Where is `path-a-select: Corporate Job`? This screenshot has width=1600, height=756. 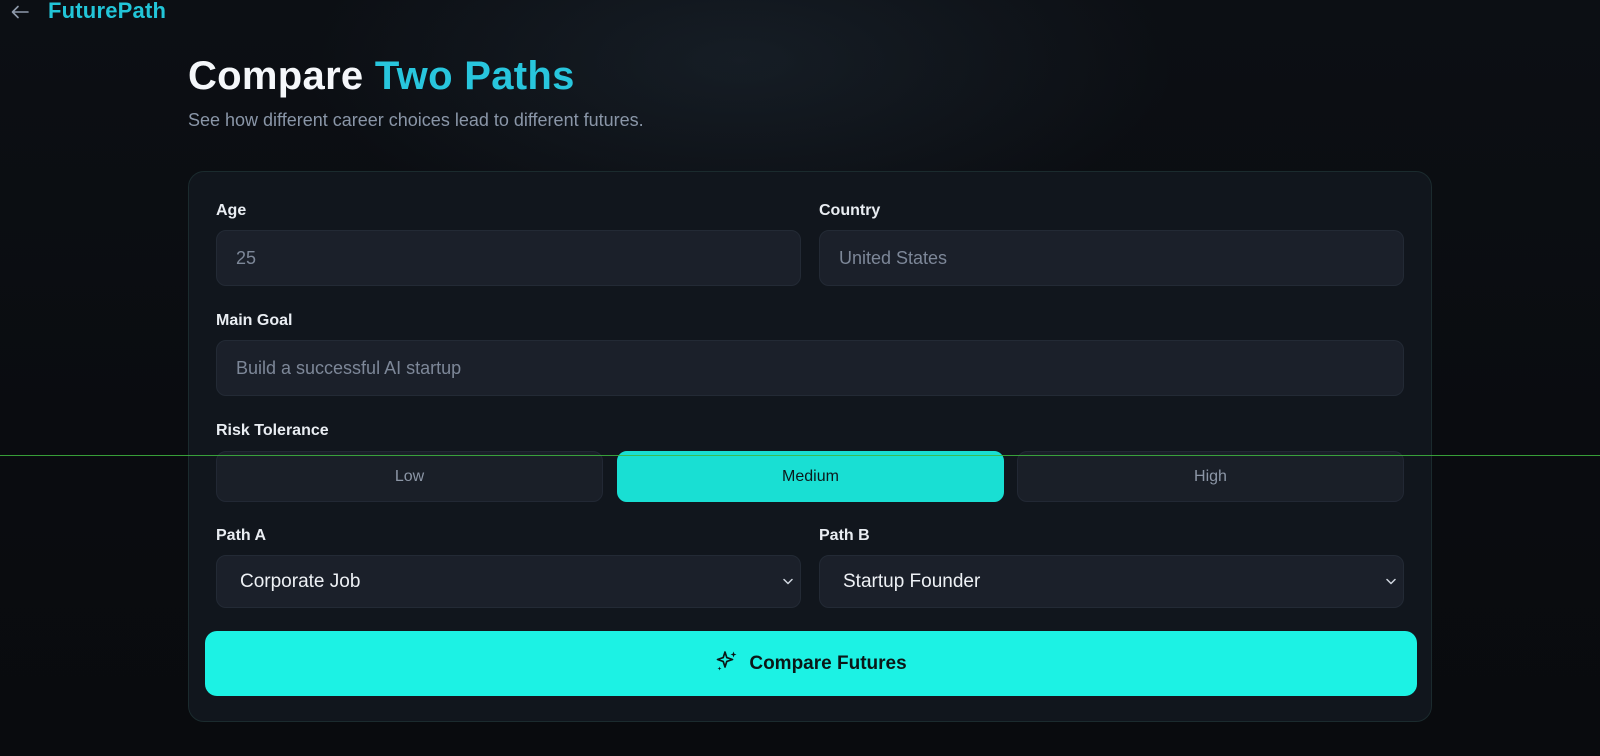 path-a-select: Corporate Job is located at coordinates (508, 581).